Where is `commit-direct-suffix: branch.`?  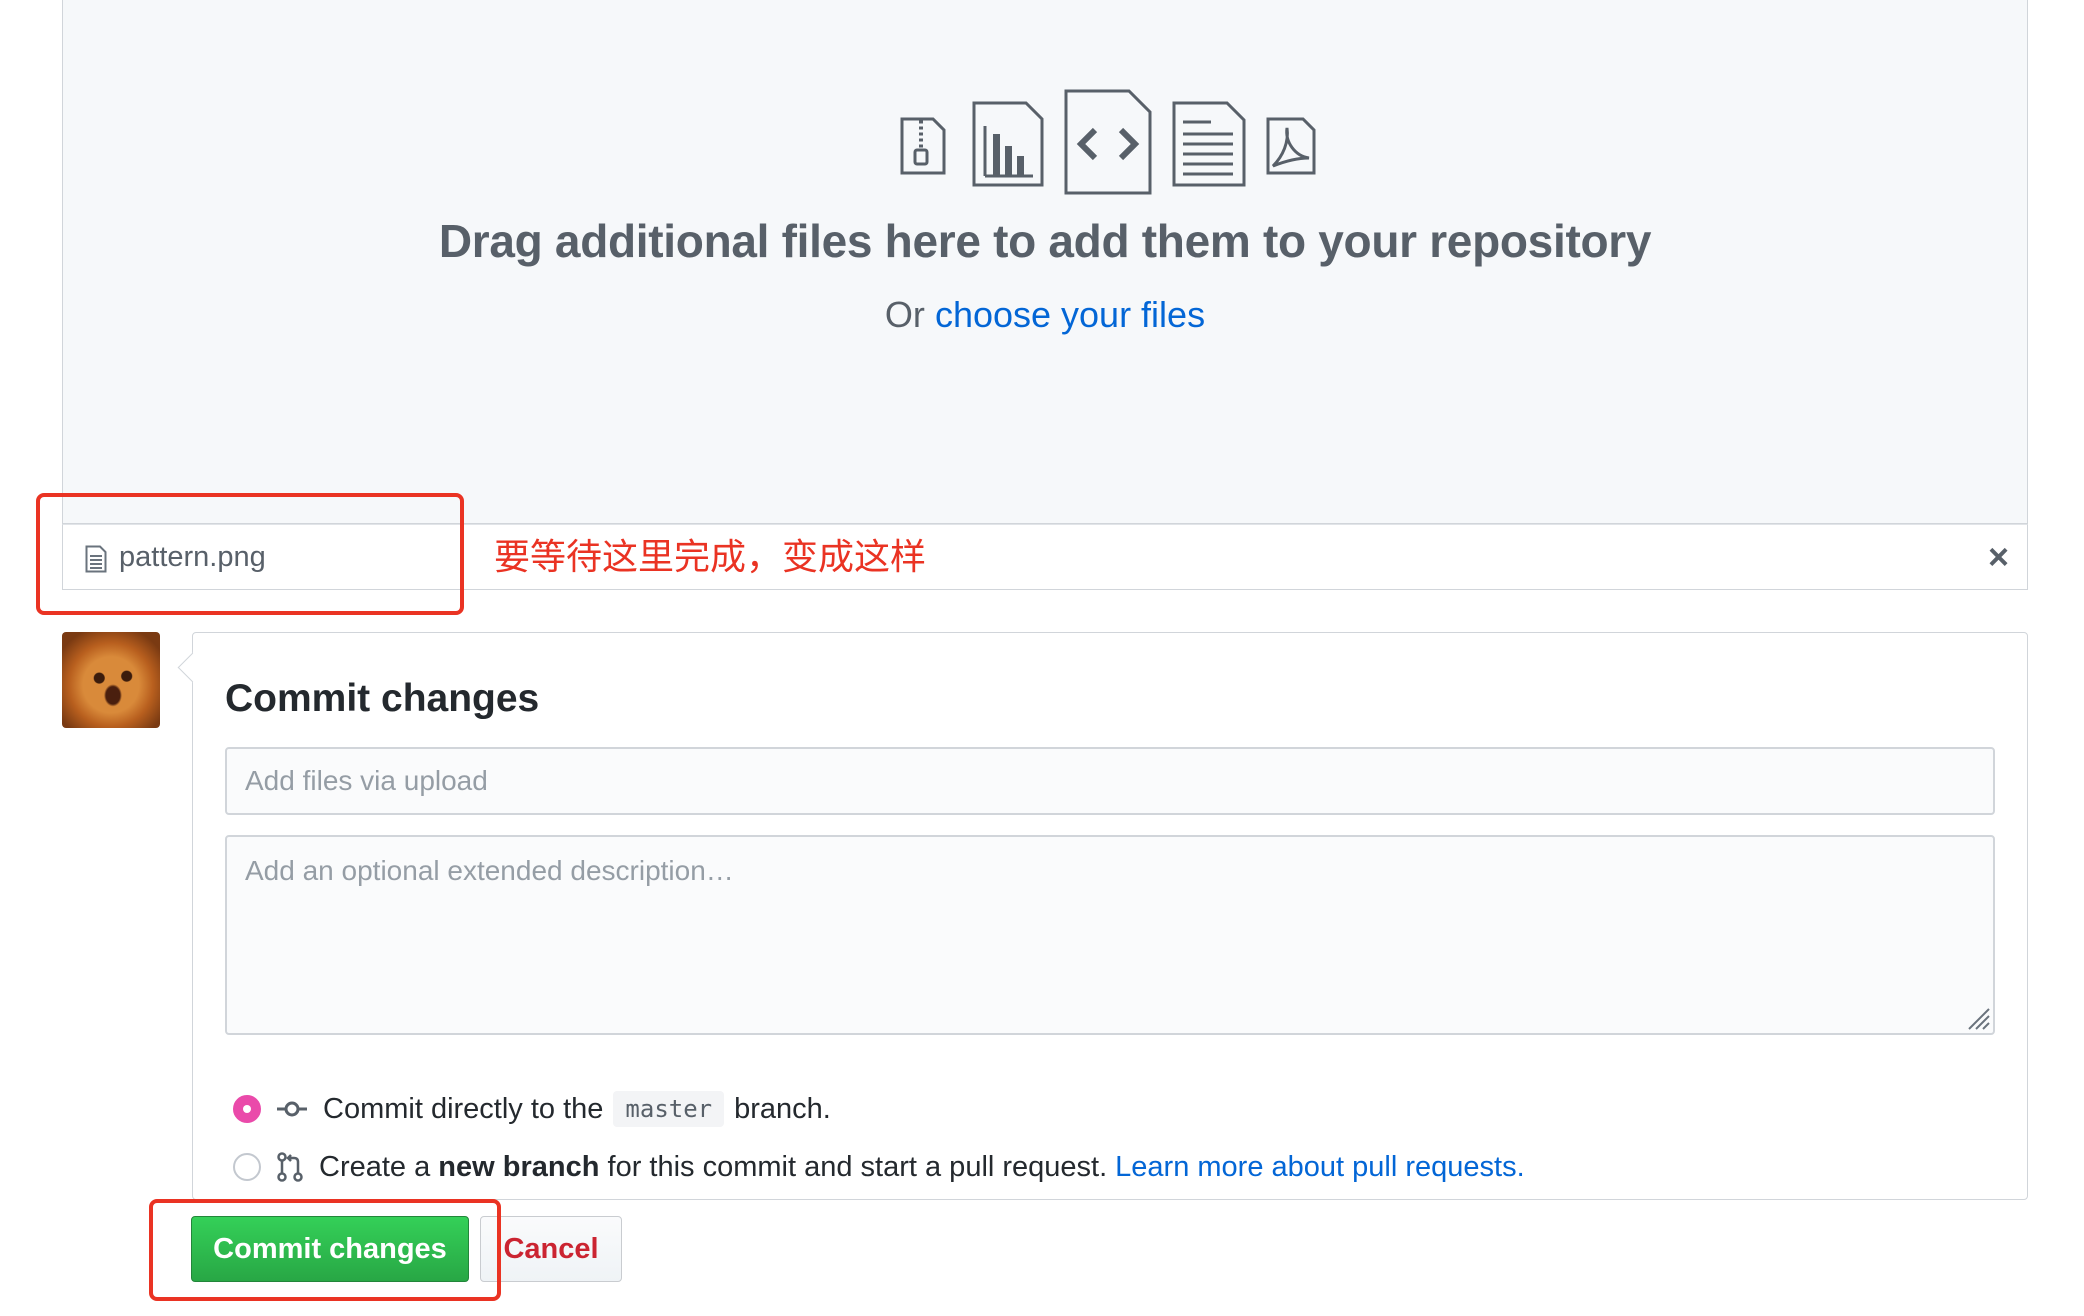 commit-direct-suffix: branch. is located at coordinates (782, 1108).